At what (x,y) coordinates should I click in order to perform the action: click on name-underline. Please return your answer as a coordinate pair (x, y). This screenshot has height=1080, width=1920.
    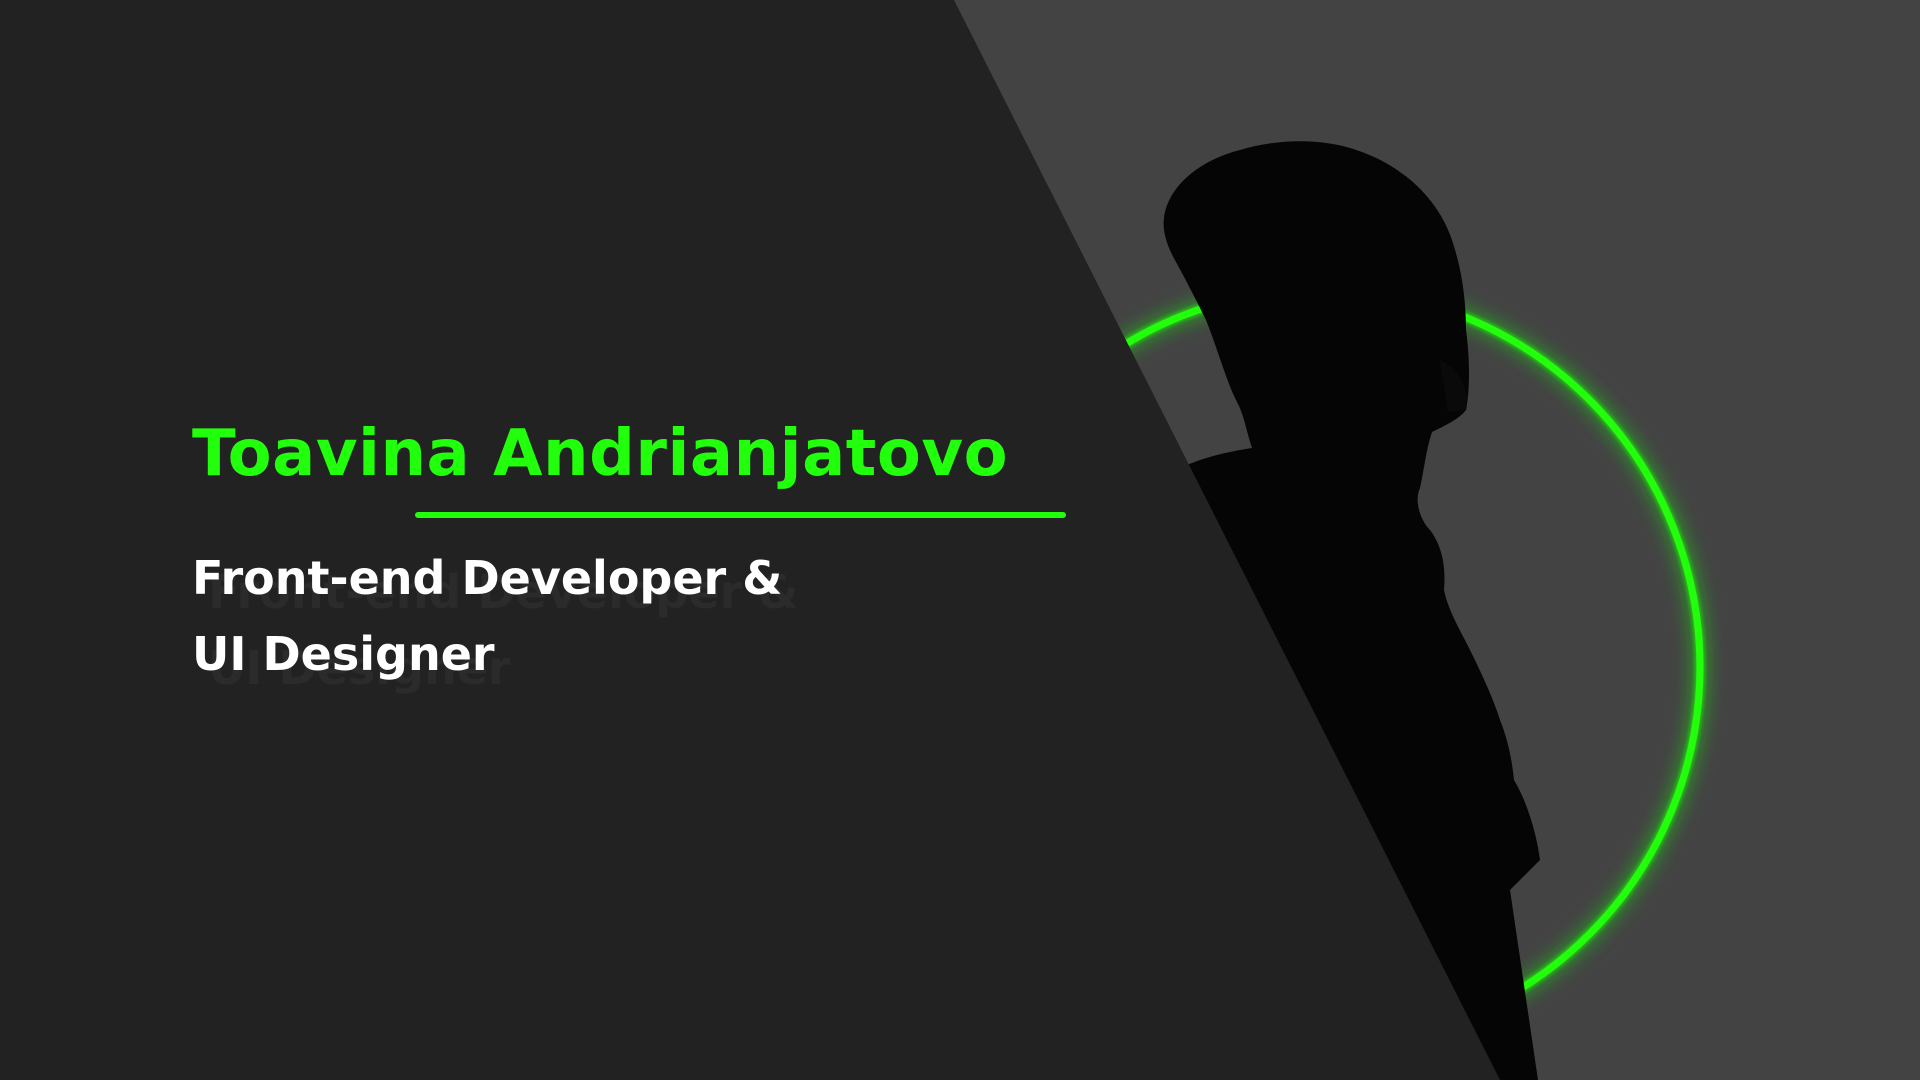
    Looking at the image, I should click on (740, 515).